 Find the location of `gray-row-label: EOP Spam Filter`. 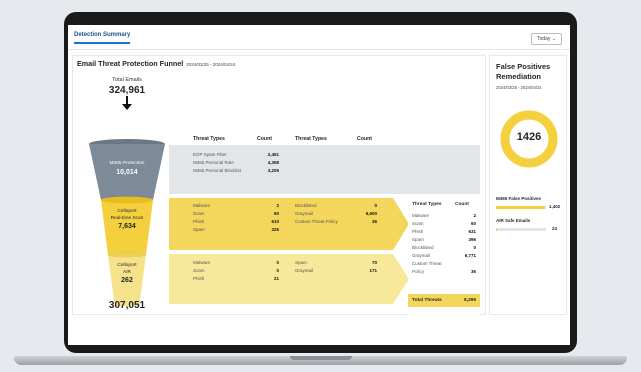

gray-row-label: EOP Spam Filter is located at coordinates (210, 154).